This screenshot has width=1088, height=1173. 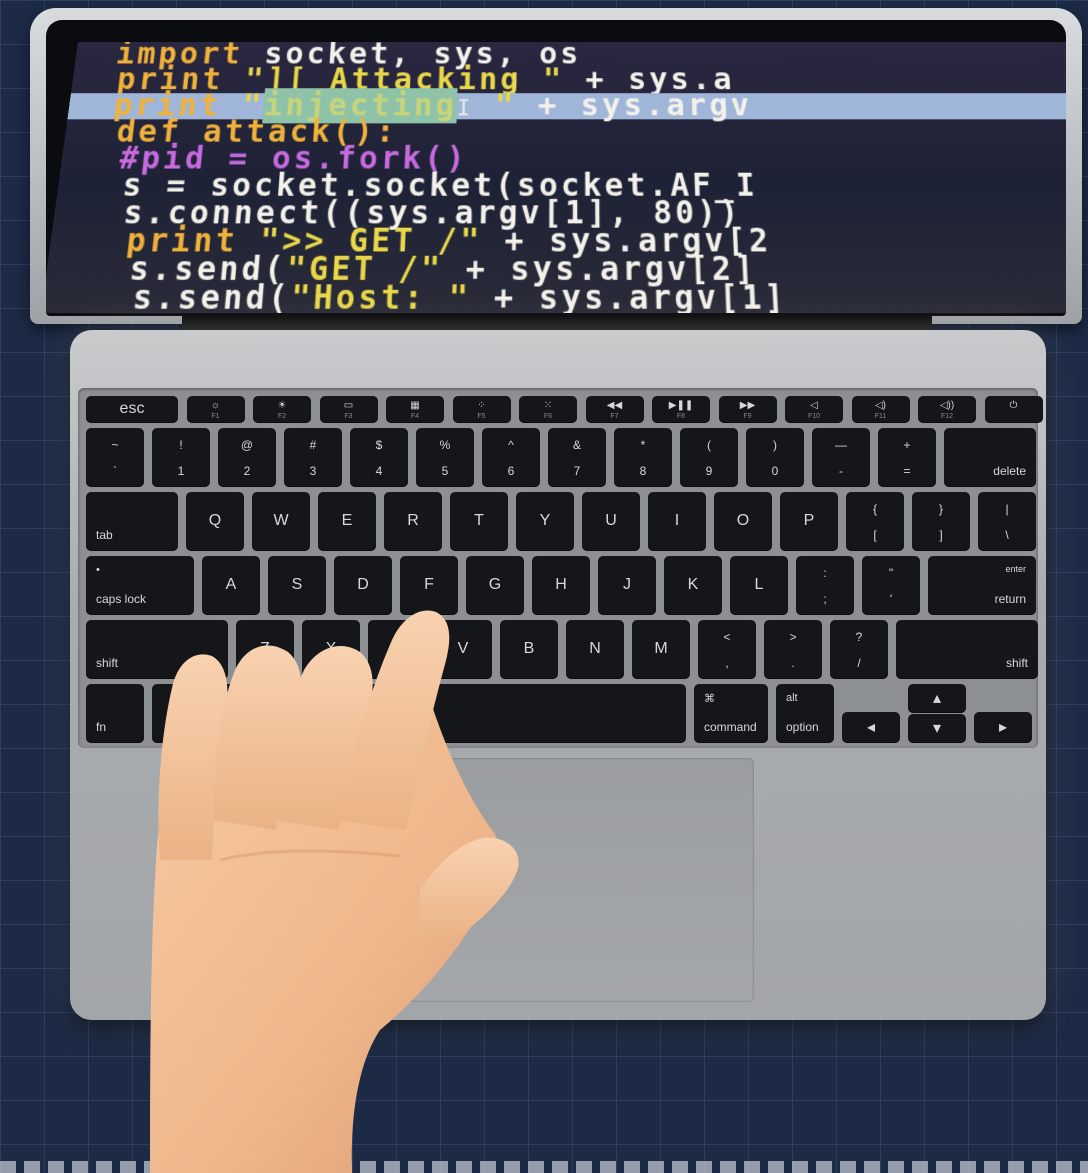 I want to click on key-y: Y, so click(x=545, y=521).